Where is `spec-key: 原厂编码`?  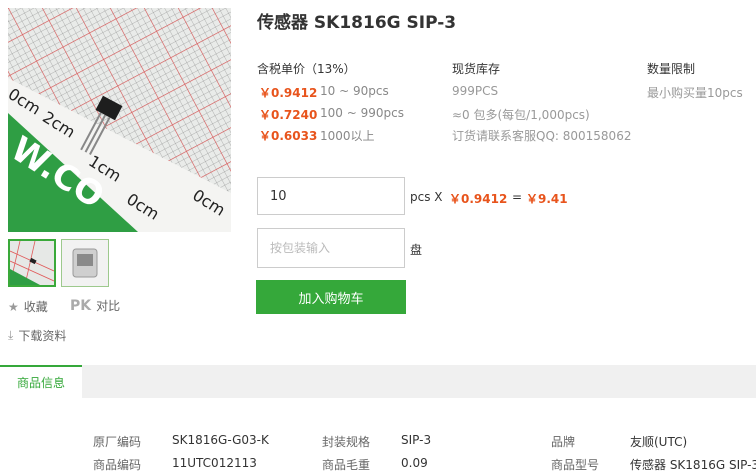 spec-key: 原厂编码 is located at coordinates (117, 442).